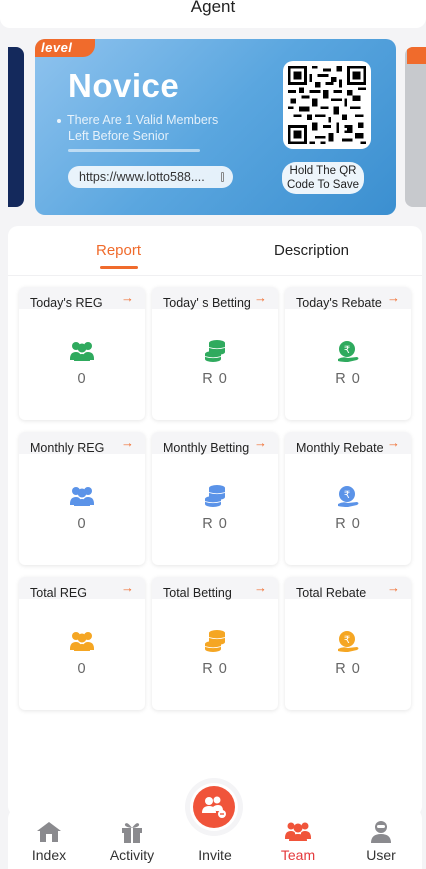  I want to click on stat-label: Monthly REG, so click(67, 448).